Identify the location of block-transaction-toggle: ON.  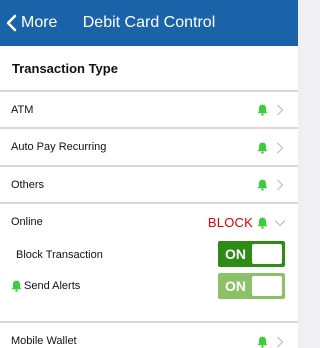
(251, 254).